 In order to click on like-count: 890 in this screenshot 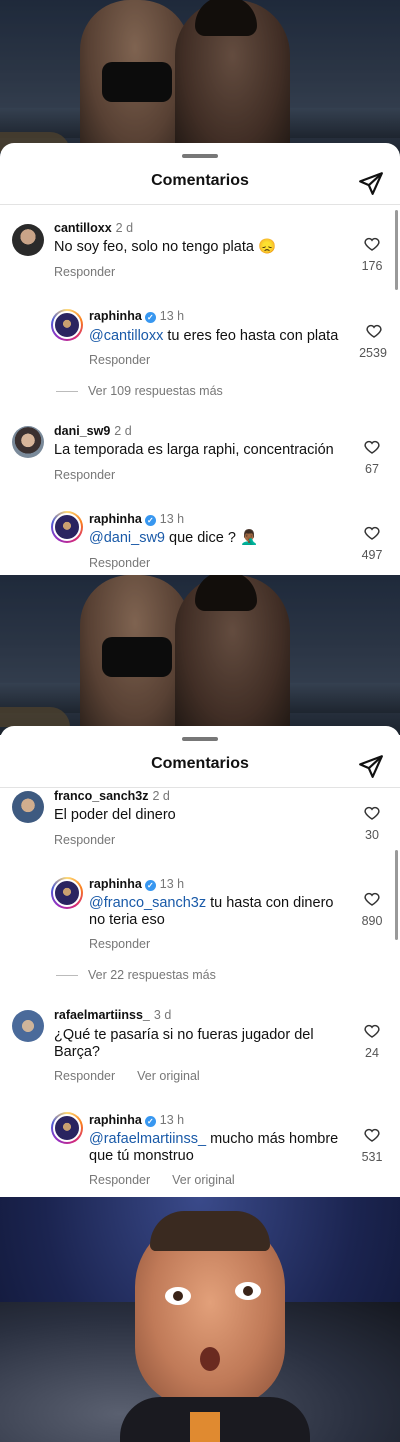, I will do `click(372, 921)`.